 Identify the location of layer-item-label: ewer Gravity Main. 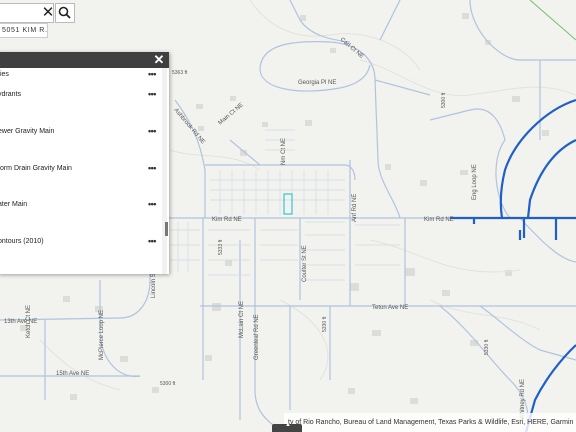
(27, 131).